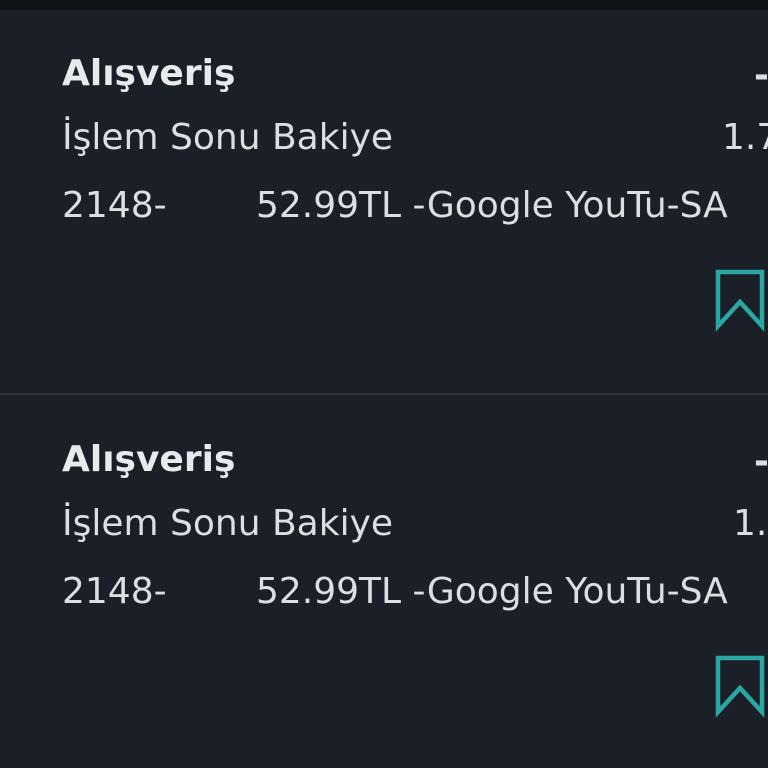 The width and height of the screenshot is (768, 768). I want to click on balance-value: 1.8, so click(750, 523).